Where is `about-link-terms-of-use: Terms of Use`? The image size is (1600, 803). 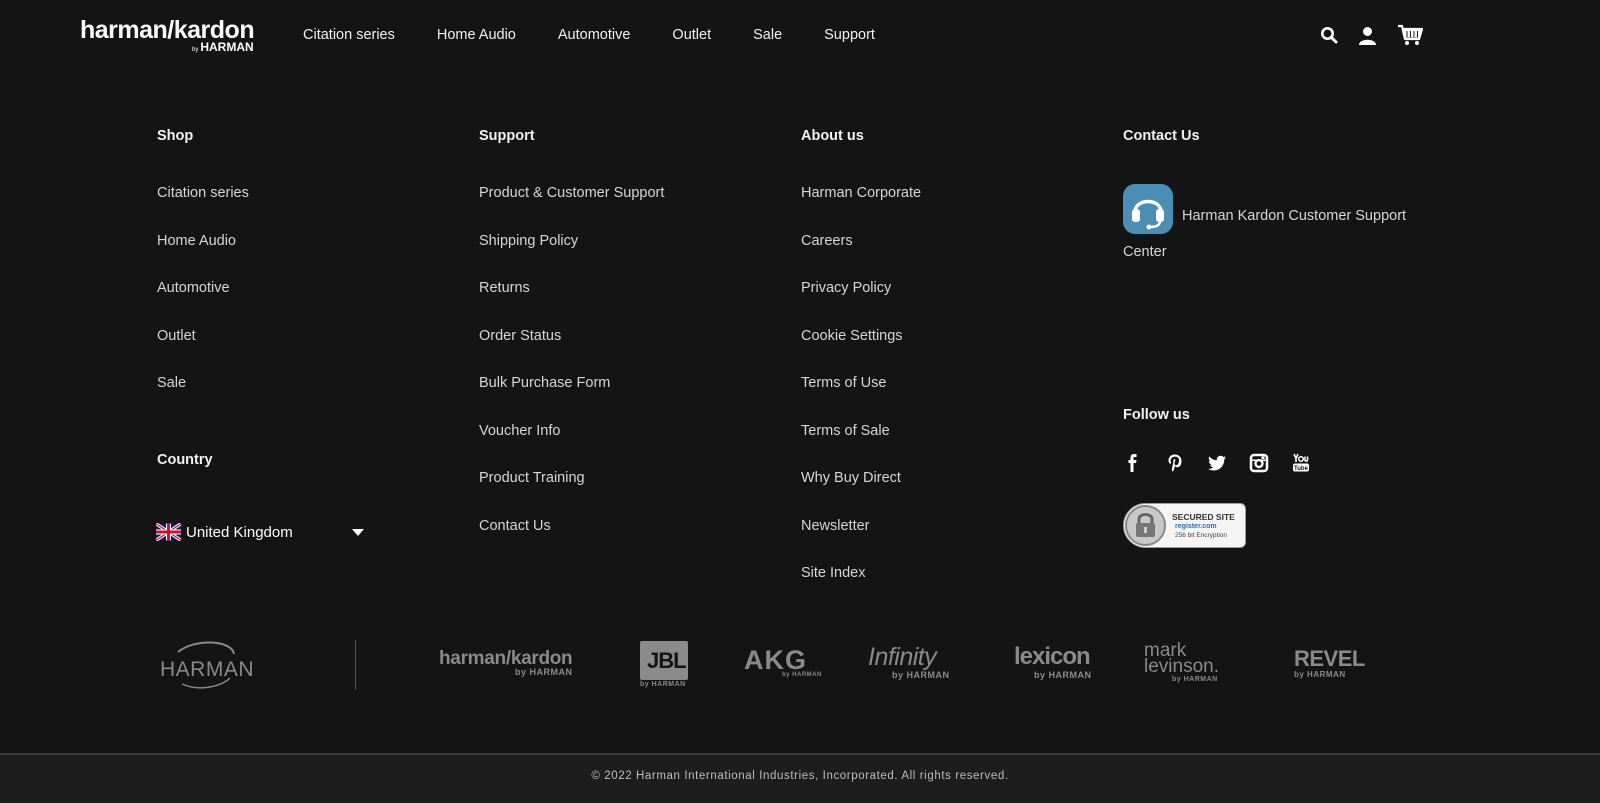
about-link-terms-of-use: Terms of Use is located at coordinates (861, 399).